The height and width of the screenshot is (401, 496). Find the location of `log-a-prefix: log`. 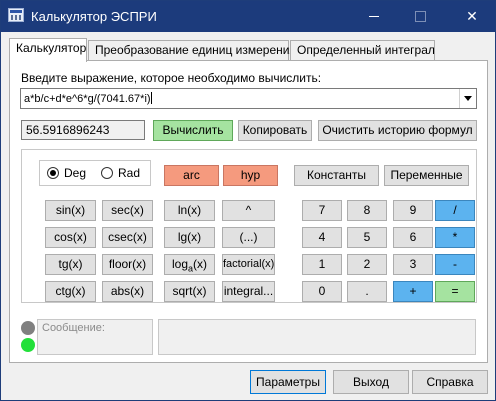

log-a-prefix: log is located at coordinates (179, 264).